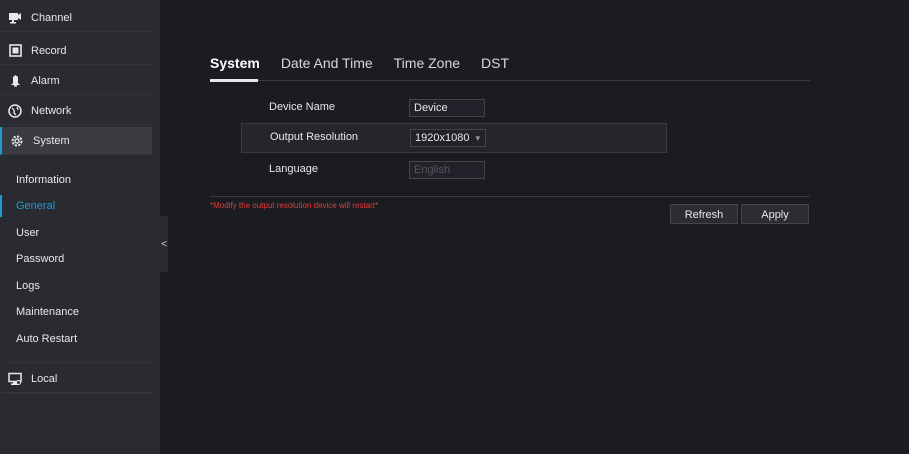  Describe the element at coordinates (27, 206) in the screenshot. I see `sidebar-item-general: General` at that location.